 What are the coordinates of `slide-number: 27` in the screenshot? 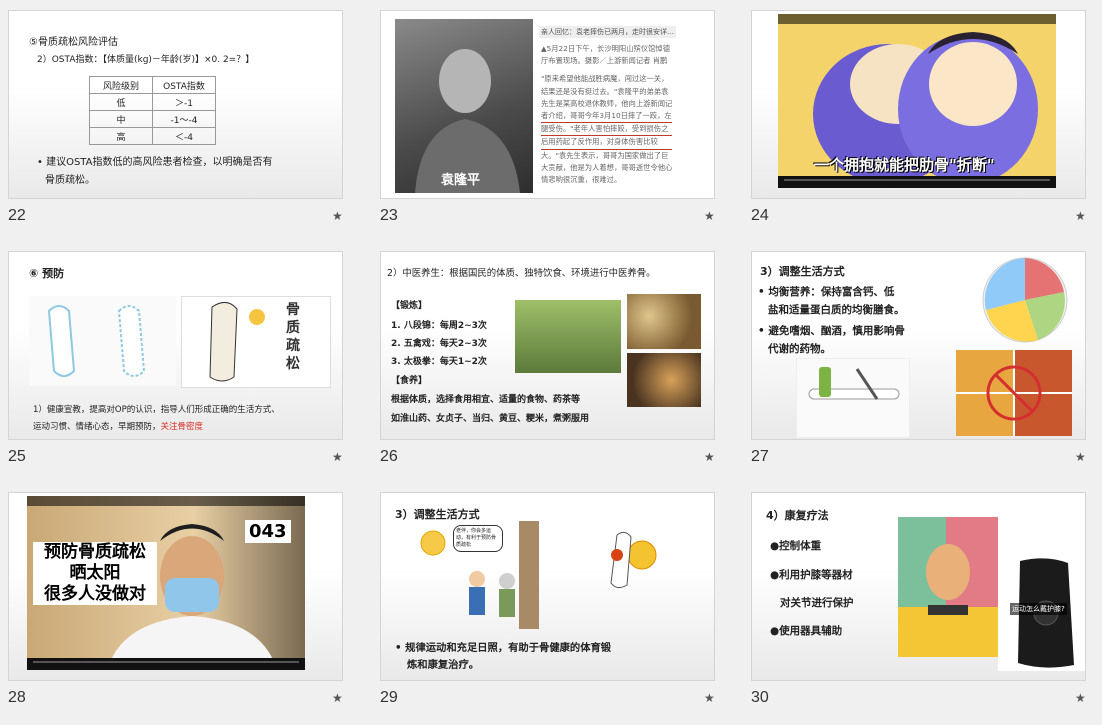 It's located at (760, 456).